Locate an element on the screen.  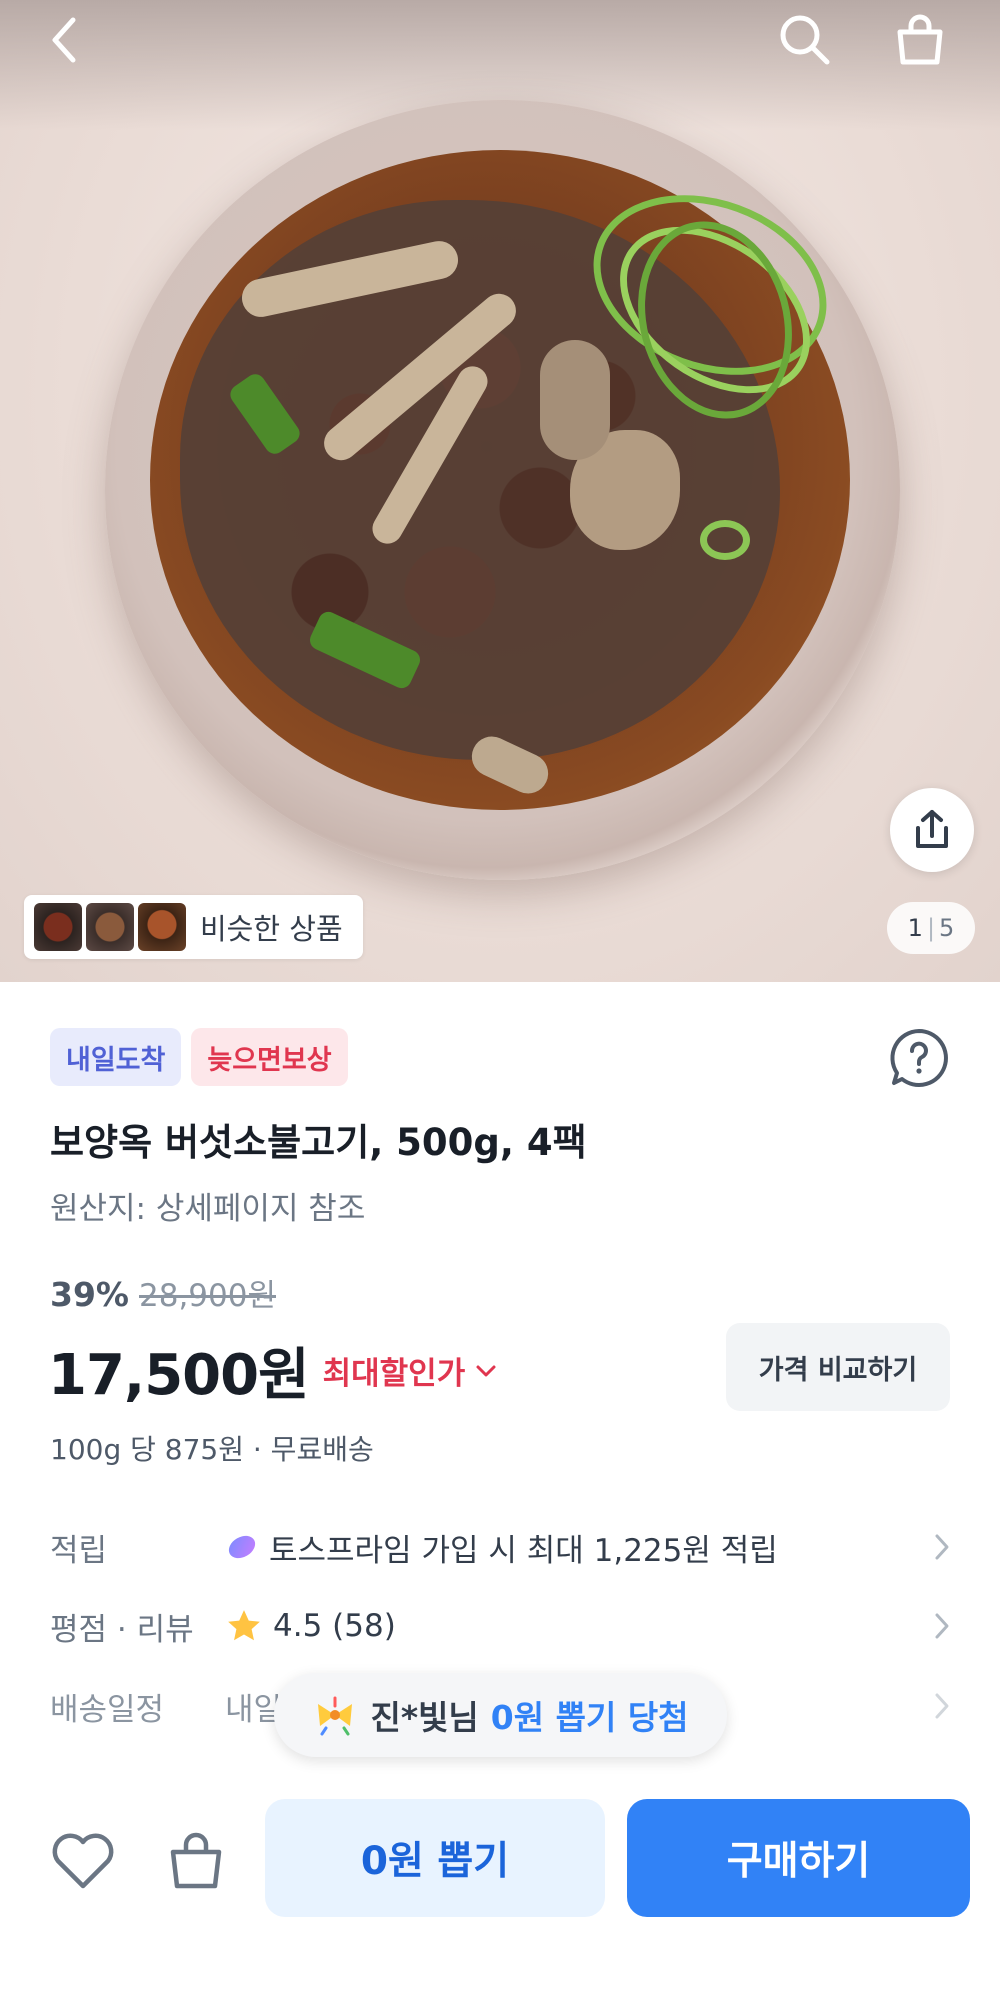
product-origin: 원산지: 상세페이지 참조 is located at coordinates (208, 1209).